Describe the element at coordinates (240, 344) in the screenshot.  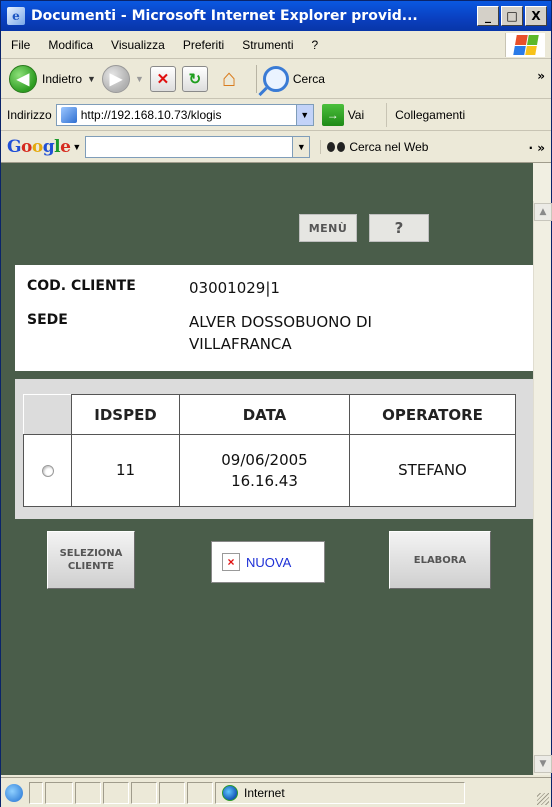
I see `site-value-line2: VILLAFRANCA` at that location.